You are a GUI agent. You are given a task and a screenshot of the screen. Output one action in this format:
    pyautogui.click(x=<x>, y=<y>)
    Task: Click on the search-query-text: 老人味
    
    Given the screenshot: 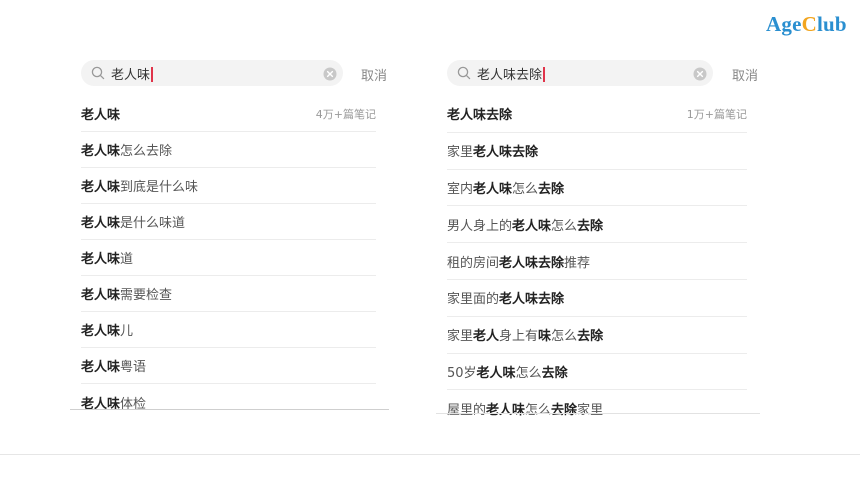 What is the action you would take?
    pyautogui.click(x=132, y=73)
    